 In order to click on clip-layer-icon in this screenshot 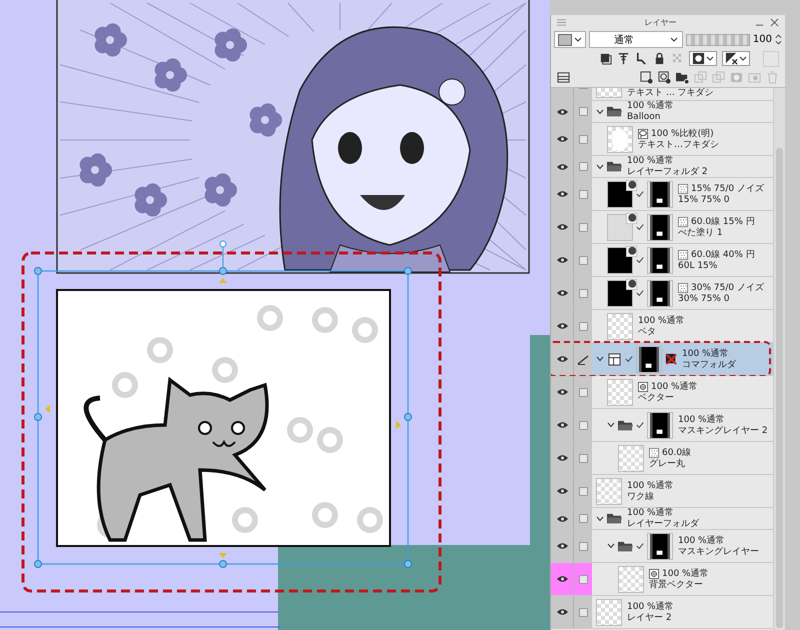, I will do `click(605, 58)`.